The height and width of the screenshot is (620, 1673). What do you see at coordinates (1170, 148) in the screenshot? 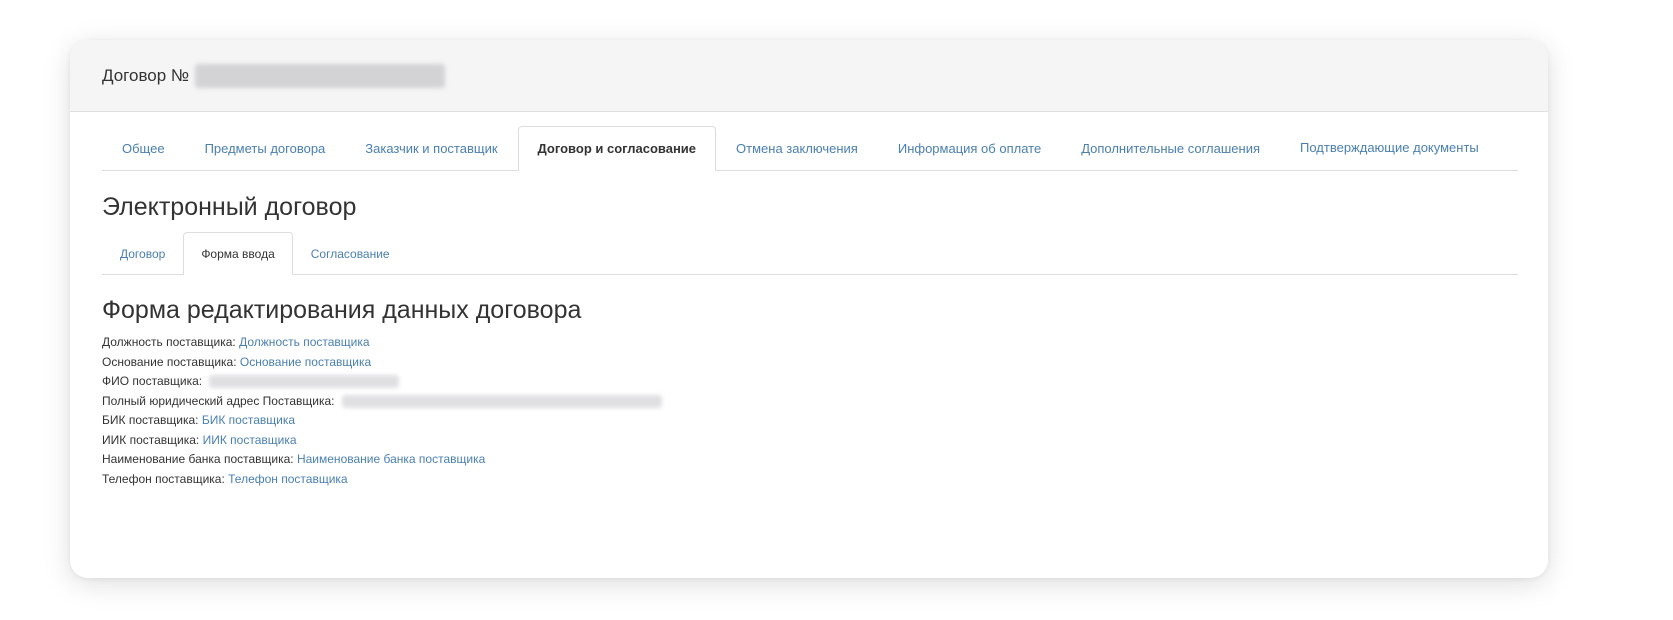
I see `tab-additional-agreements: Дополнительные соглашения` at bounding box center [1170, 148].